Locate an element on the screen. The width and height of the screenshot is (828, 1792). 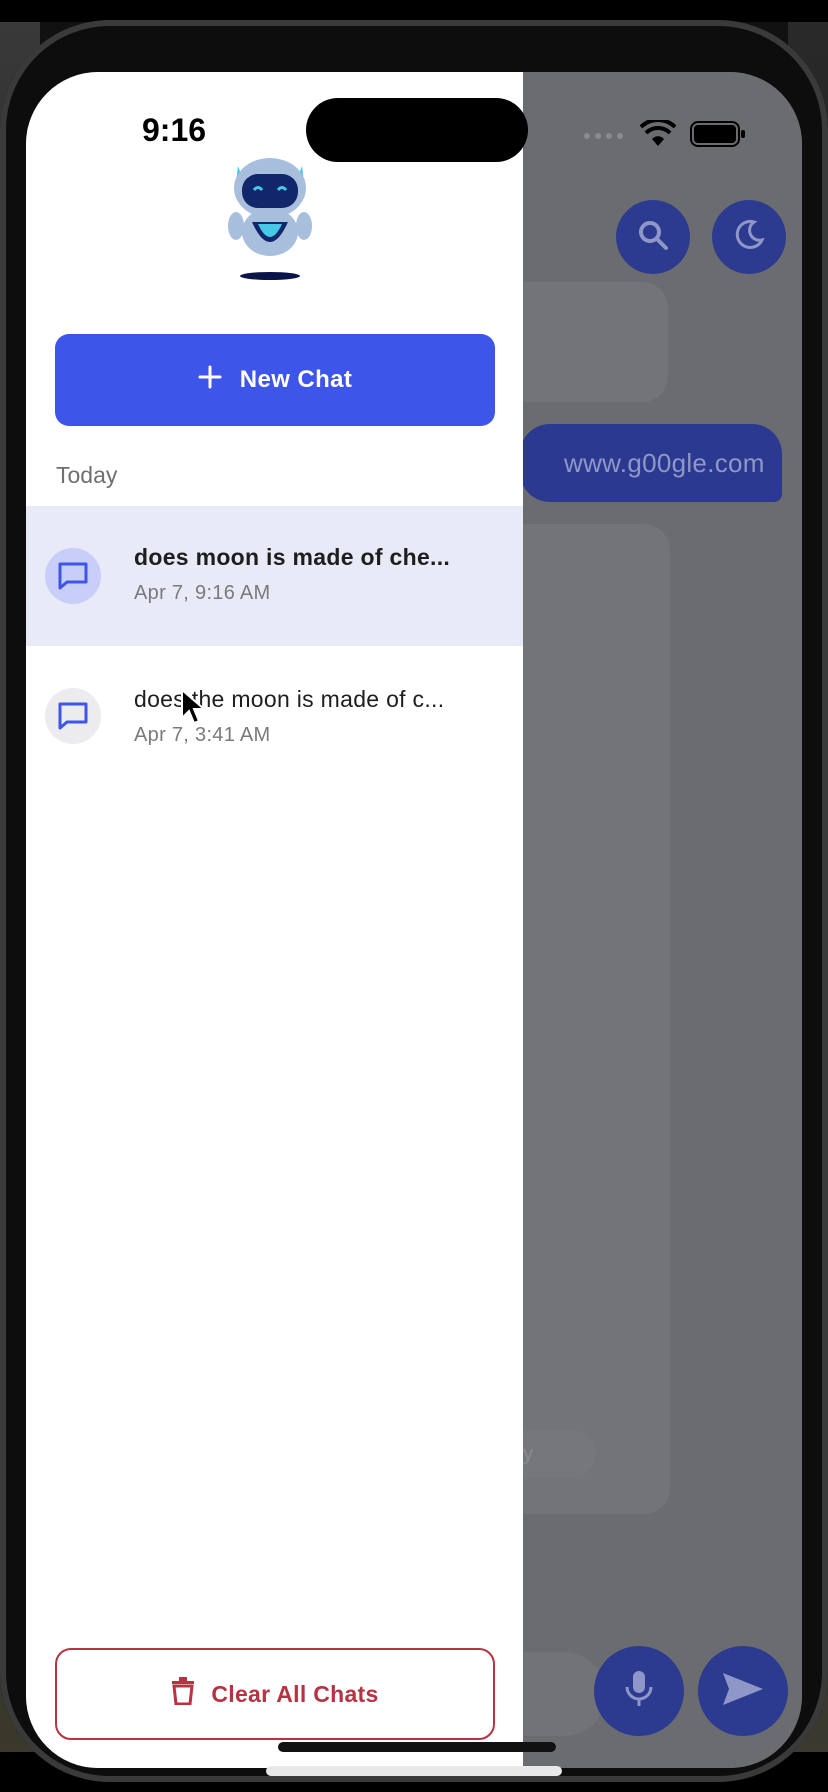
top-black-bar is located at coordinates (414, 11).